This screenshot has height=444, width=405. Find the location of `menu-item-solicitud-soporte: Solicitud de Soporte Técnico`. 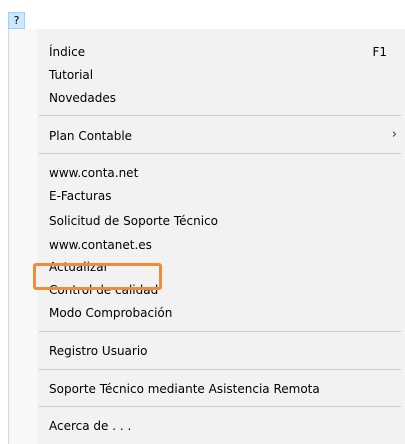

menu-item-solicitud-soporte: Solicitud de Soporte Técnico is located at coordinates (207, 221).